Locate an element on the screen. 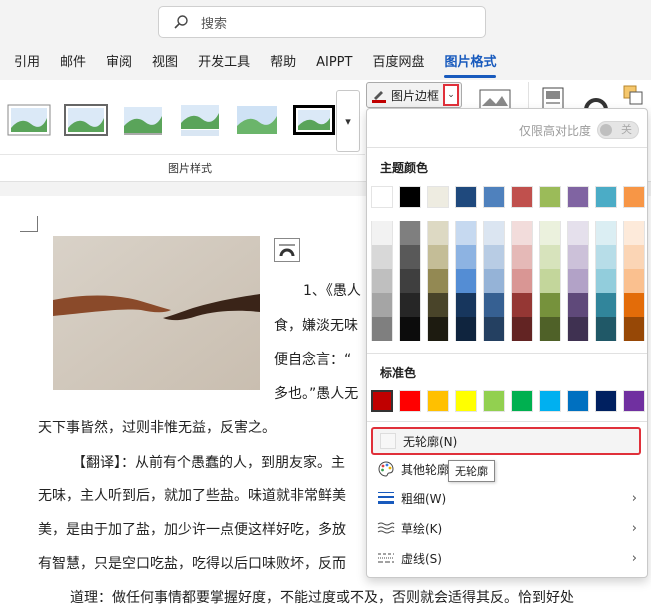 Image resolution: width=651 pixels, height=611 pixels. more-outline-colors-label: 其他轮廓 is located at coordinates (425, 469).